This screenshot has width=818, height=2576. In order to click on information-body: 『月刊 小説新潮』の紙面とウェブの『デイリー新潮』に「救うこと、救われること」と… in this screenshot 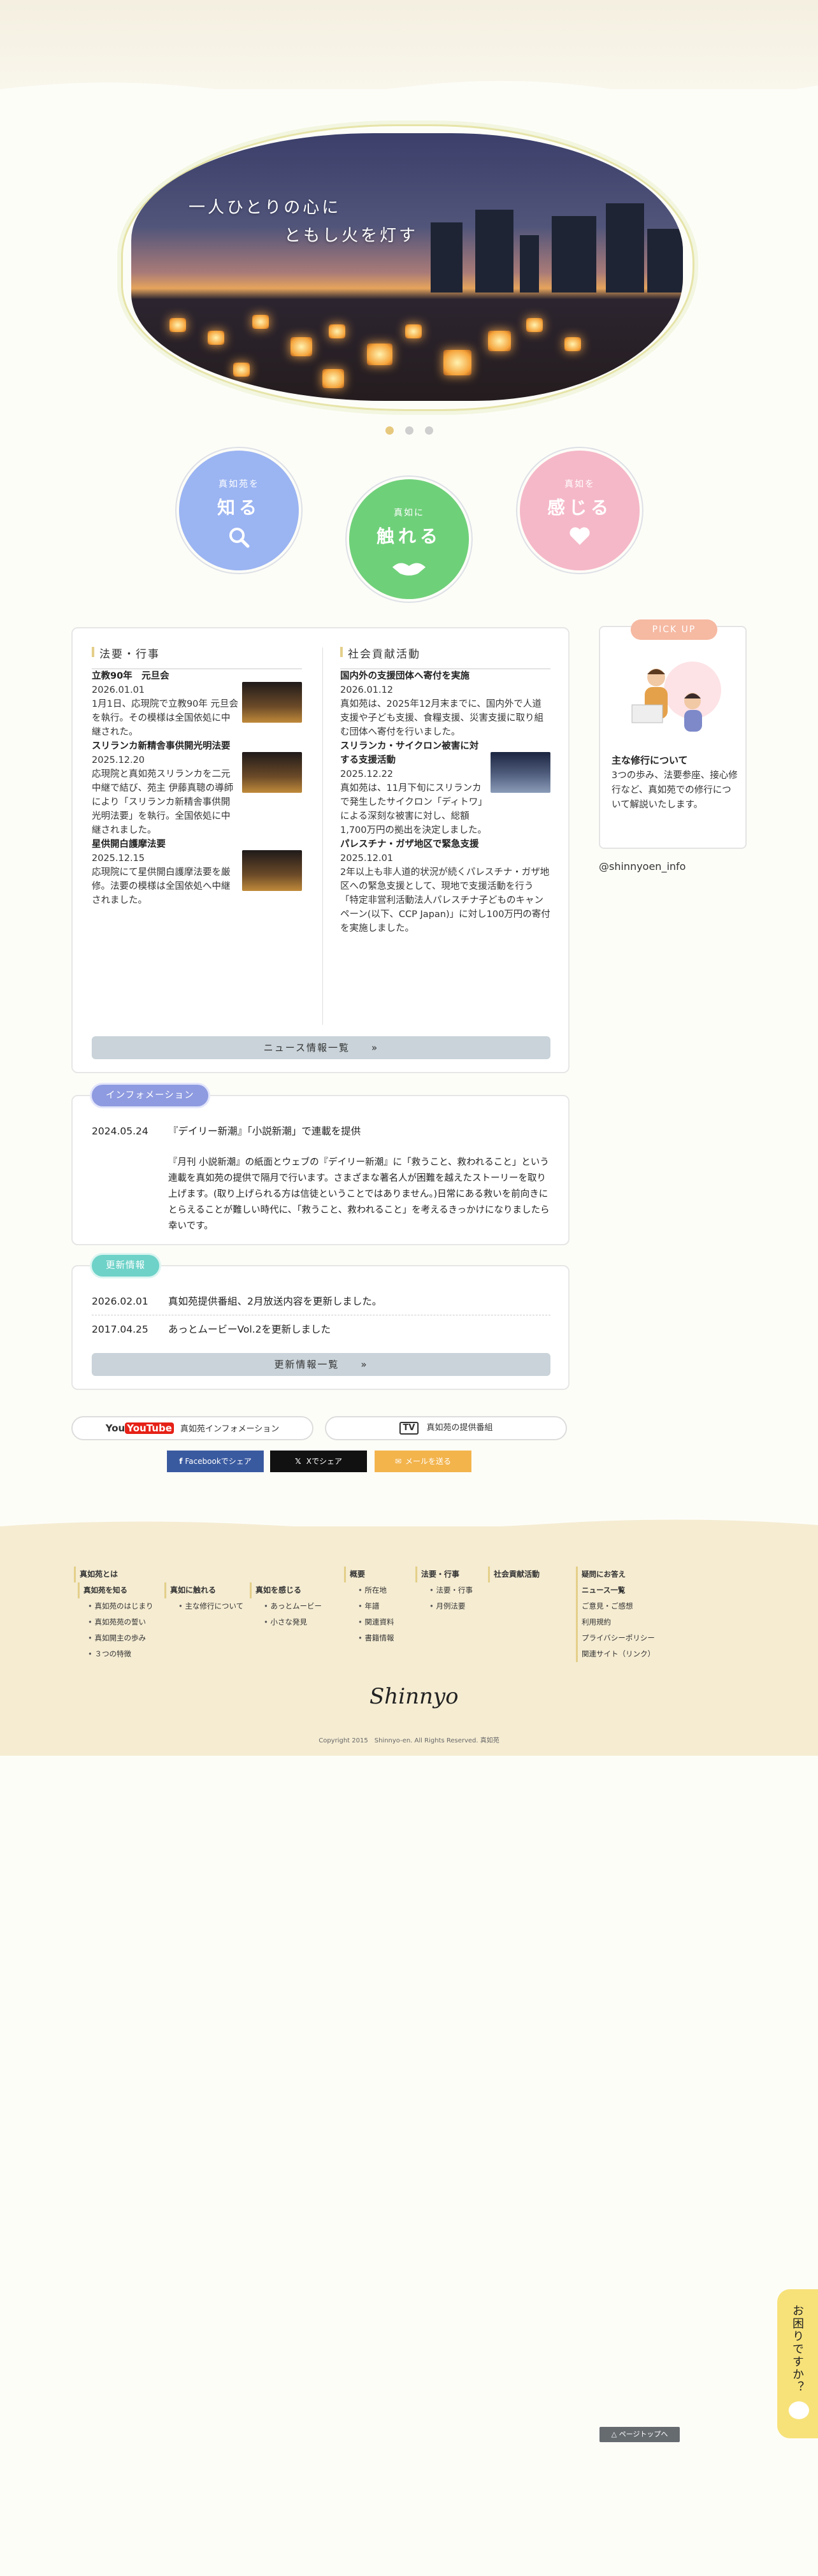, I will do `click(359, 1194)`.